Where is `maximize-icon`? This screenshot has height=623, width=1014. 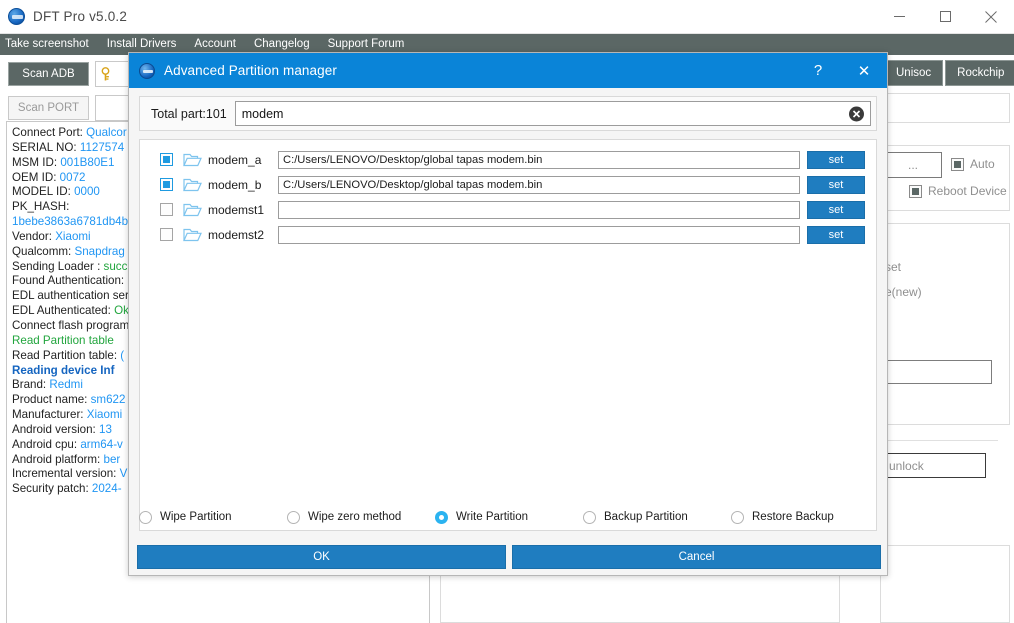 maximize-icon is located at coordinates (945, 17).